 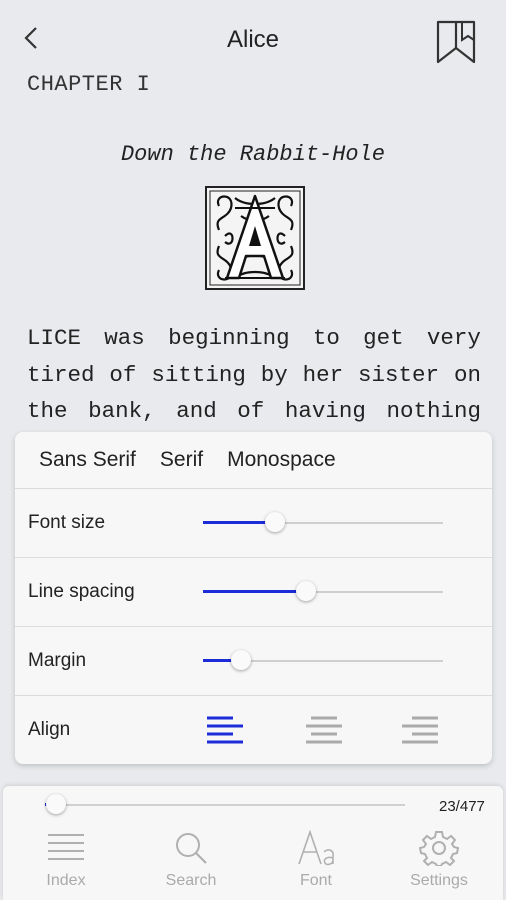 I want to click on word: tired, so click(x=61, y=374).